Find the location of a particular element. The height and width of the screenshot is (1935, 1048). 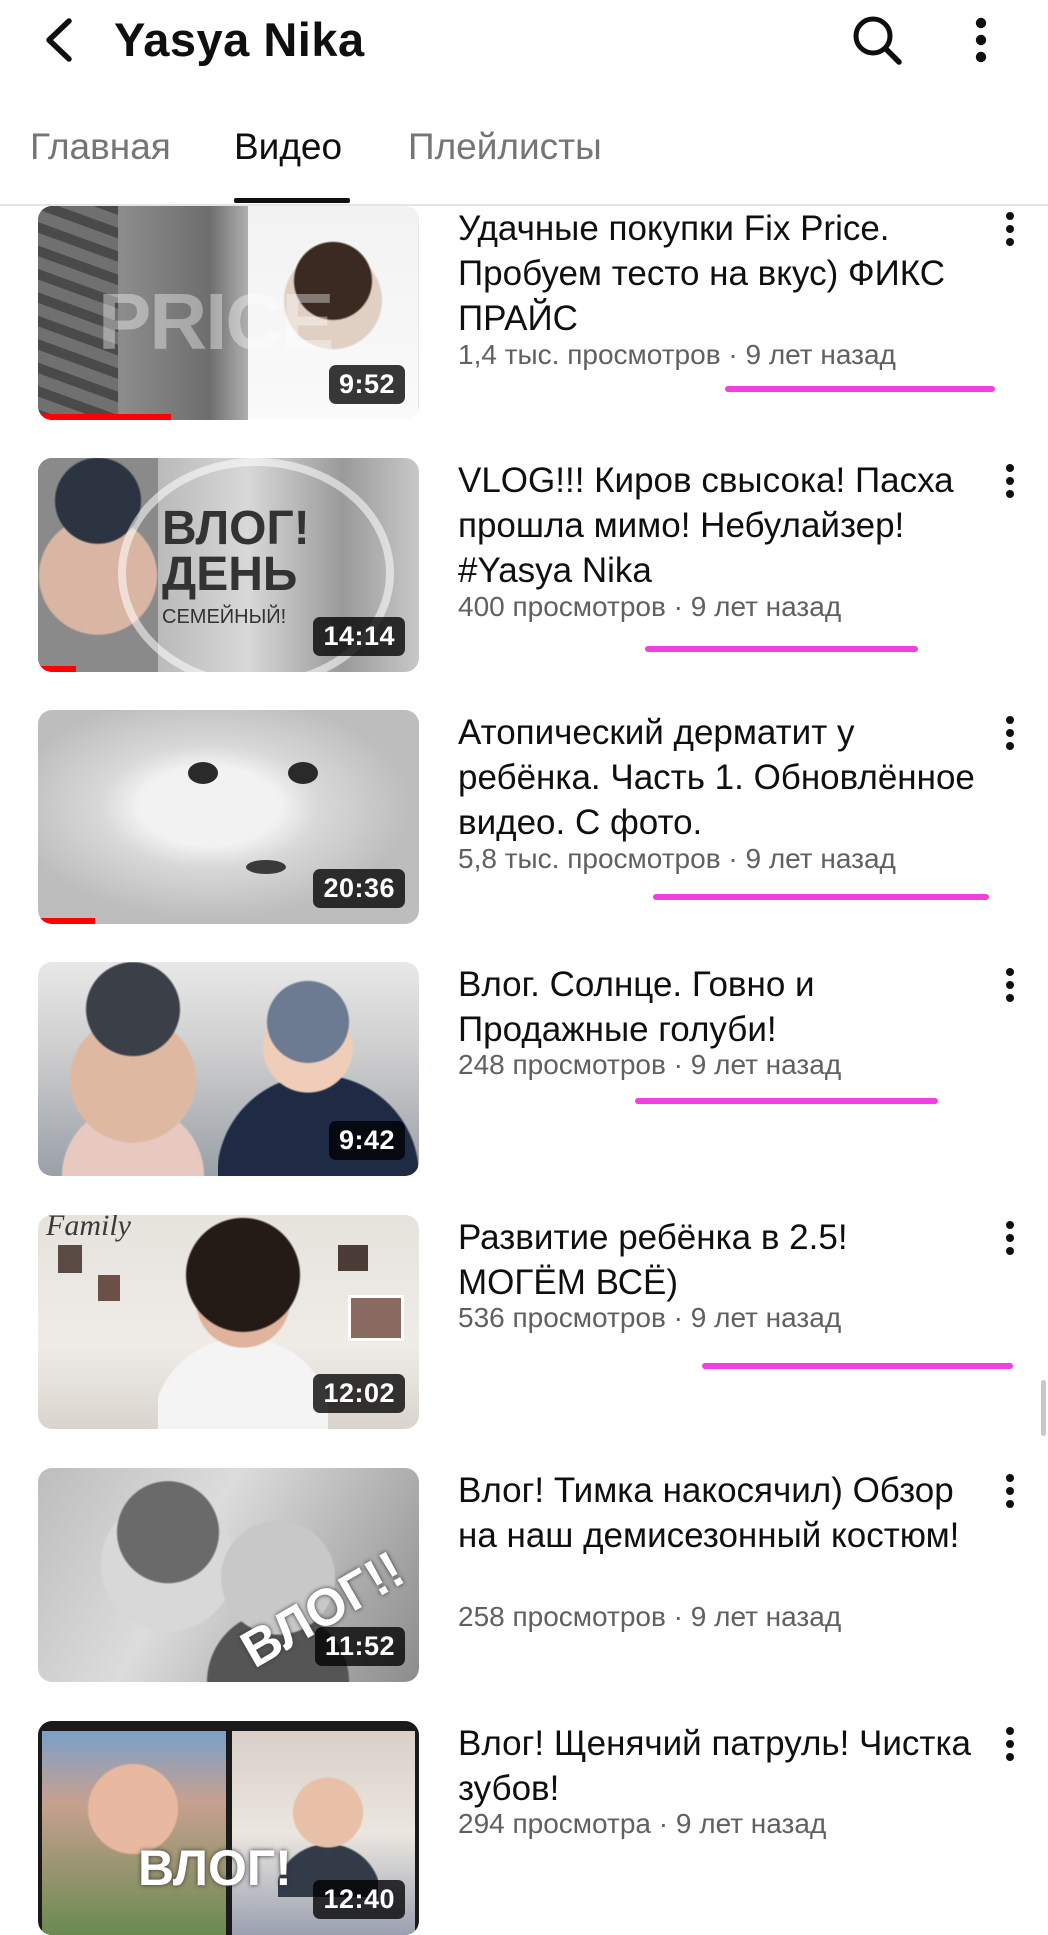

video-meta: 294 просмотра · 9 лет назад is located at coordinates (642, 1823).